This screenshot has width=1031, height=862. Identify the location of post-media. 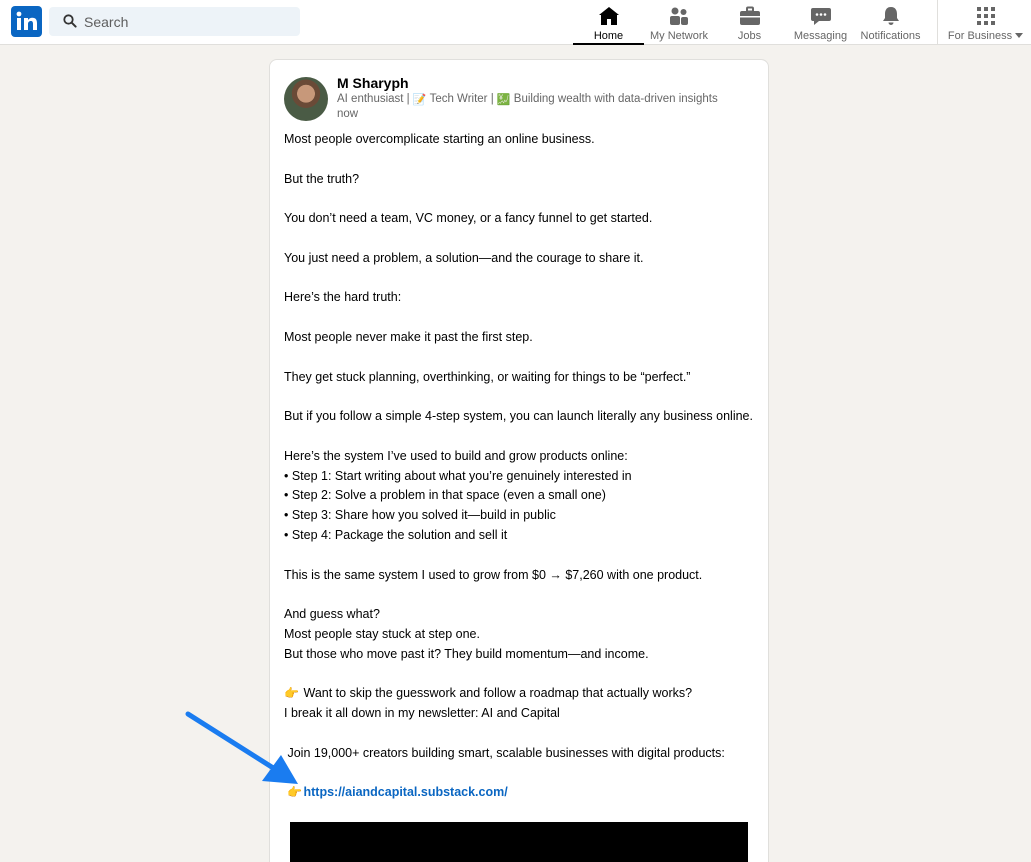
(519, 842).